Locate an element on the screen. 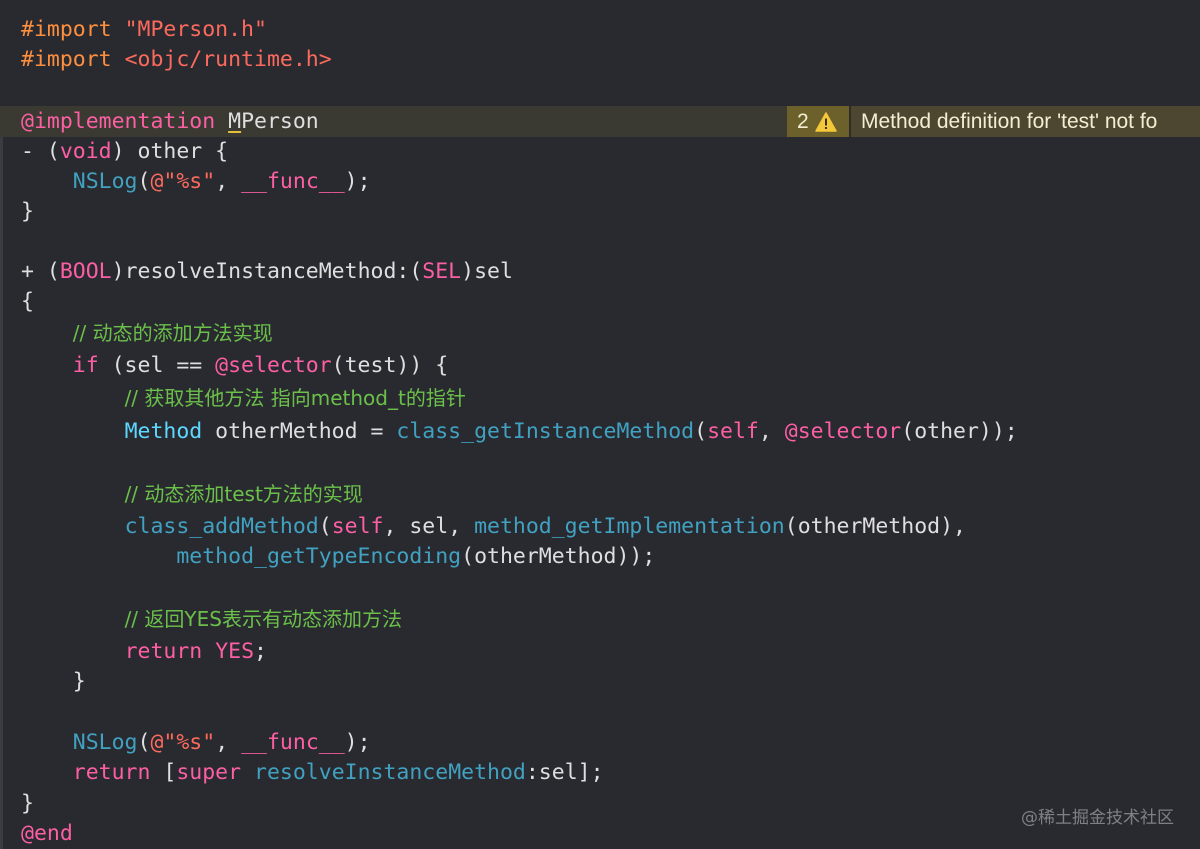 This screenshot has width=1200, height=849. code-token: @end is located at coordinates (47, 833).